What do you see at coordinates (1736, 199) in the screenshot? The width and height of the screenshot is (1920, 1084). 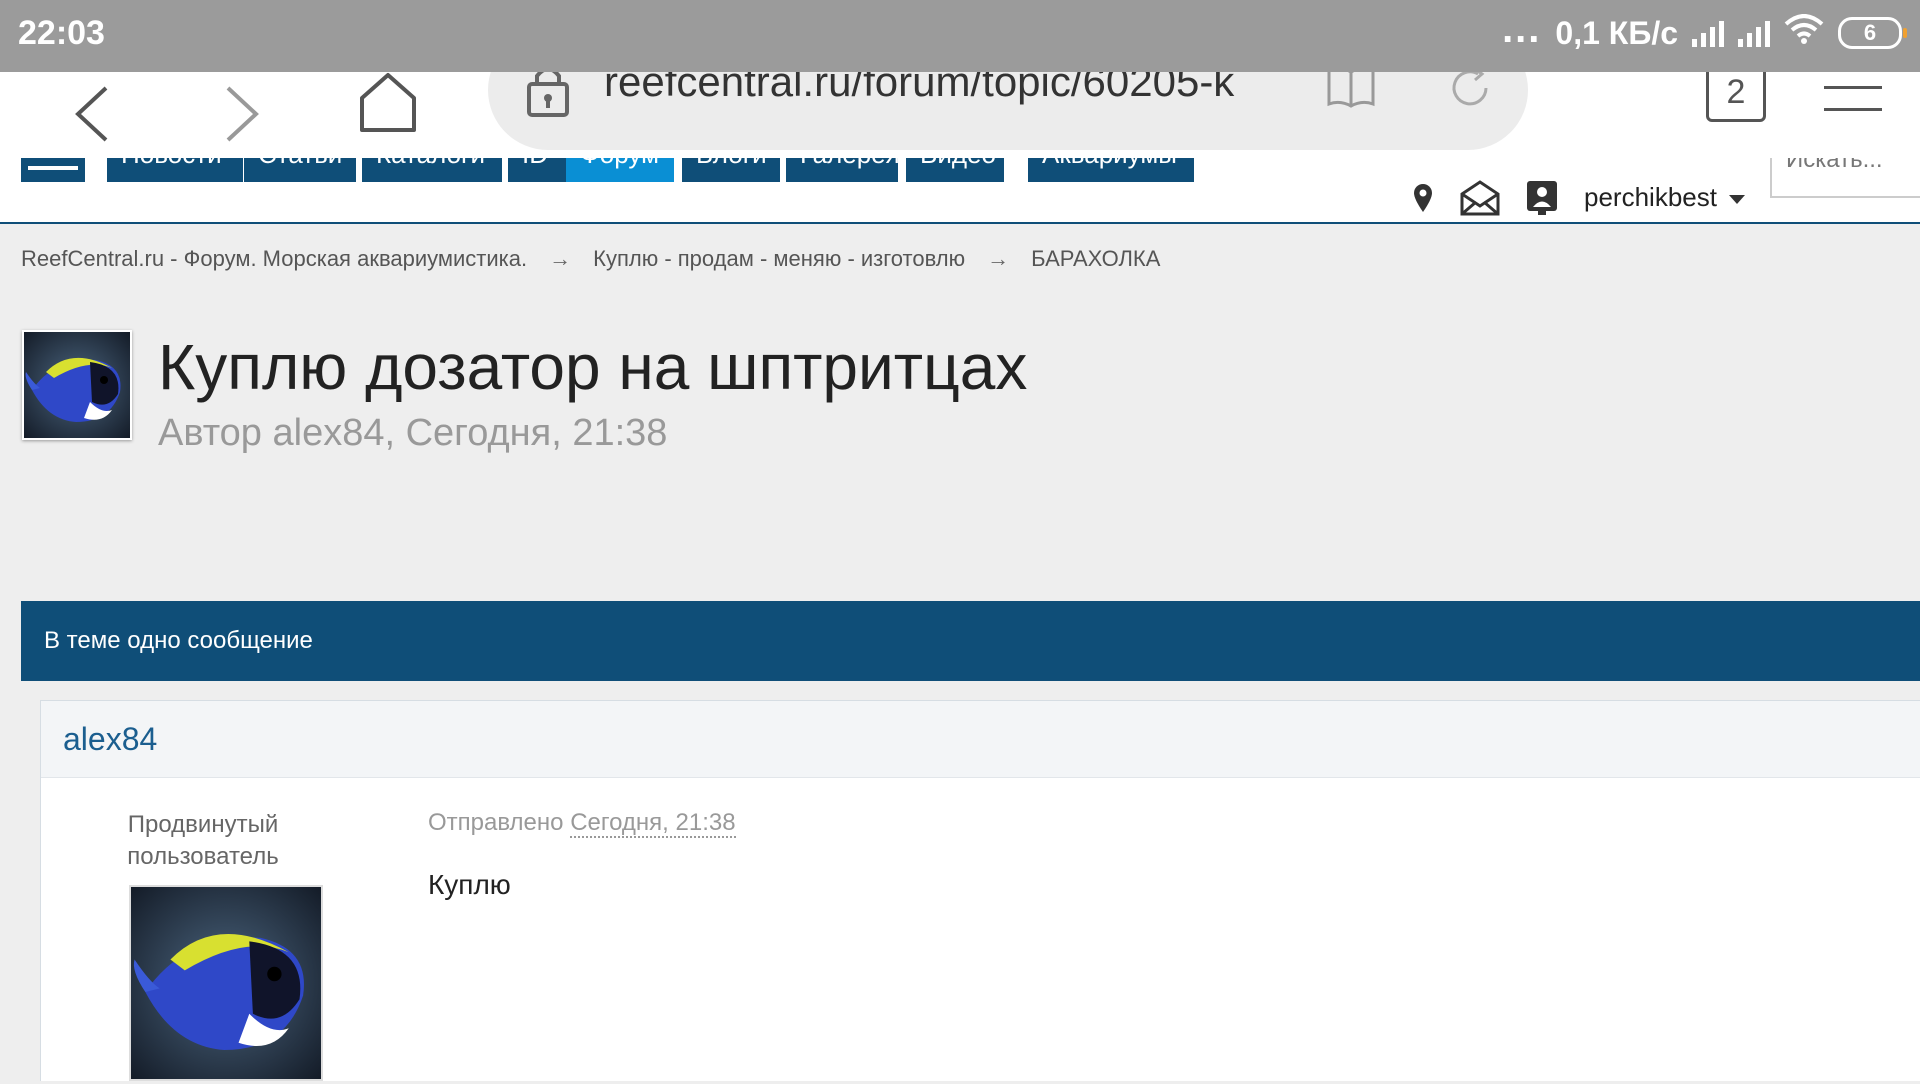 I see `caret-down-icon` at bounding box center [1736, 199].